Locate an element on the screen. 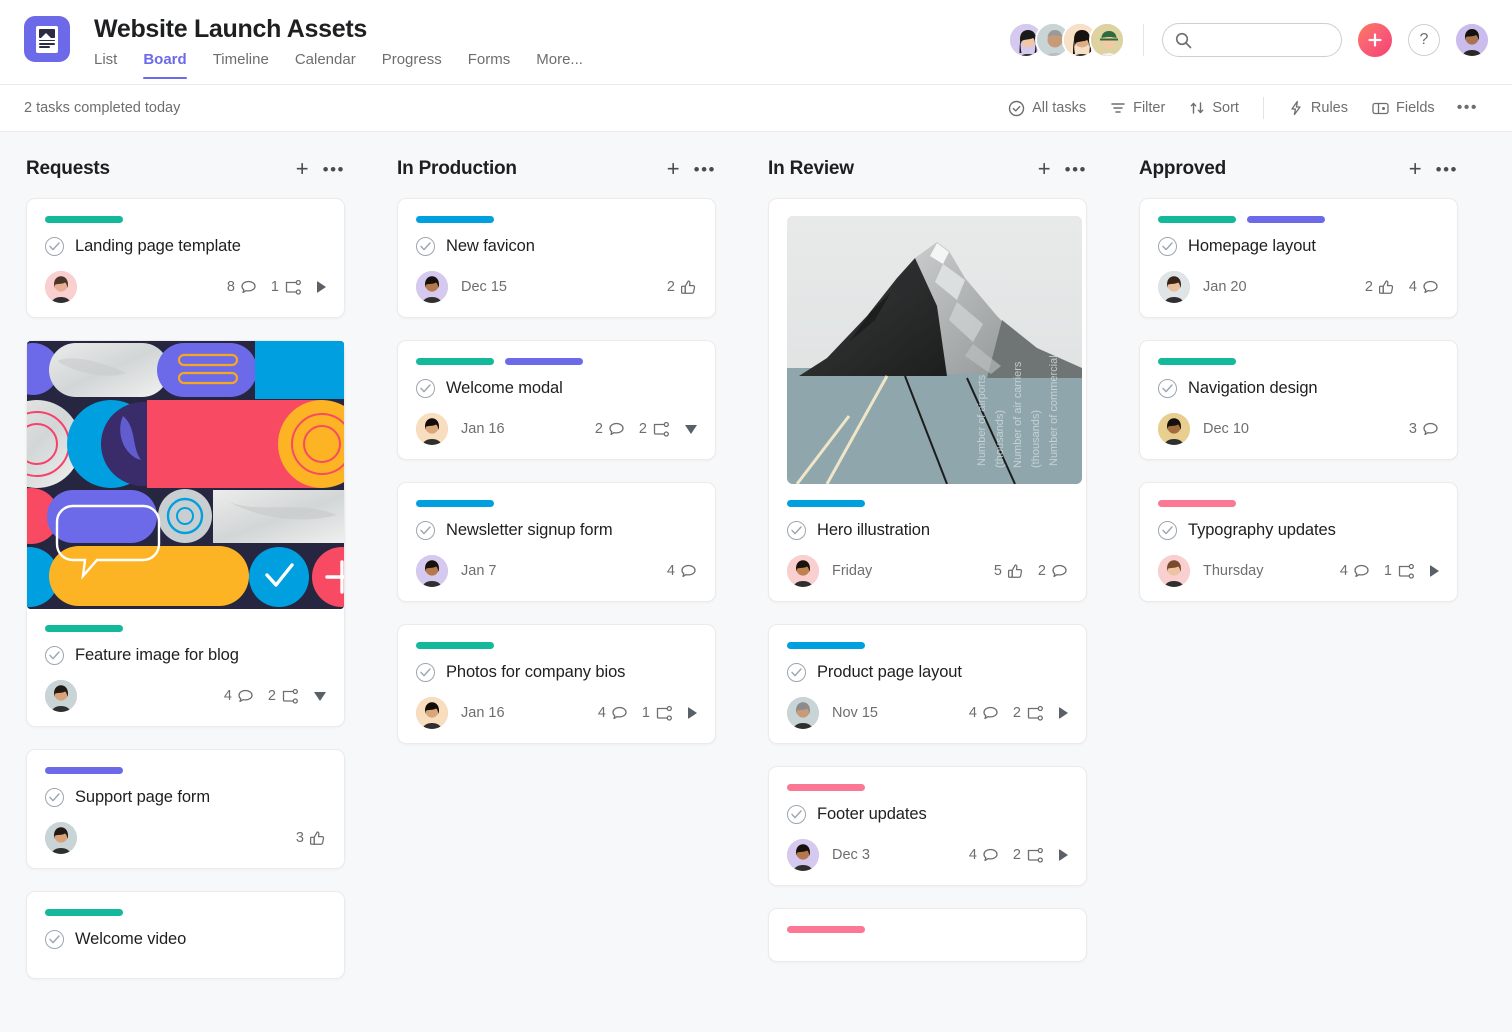  card-due-date: Jan 20 is located at coordinates (1225, 287).